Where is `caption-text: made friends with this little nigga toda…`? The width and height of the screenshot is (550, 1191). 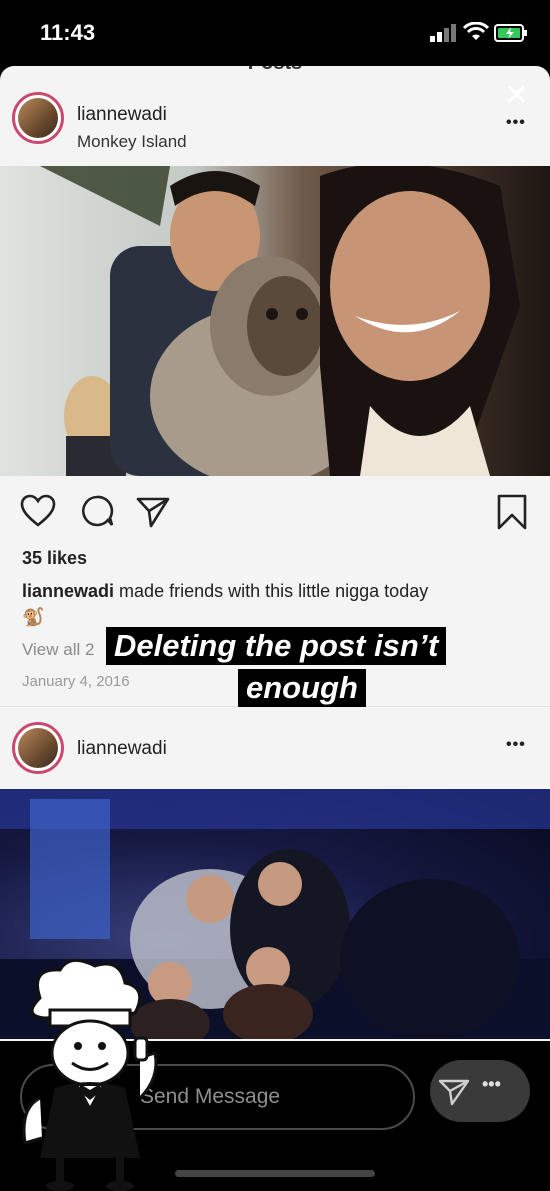
caption-text: made friends with this little nigga toda… is located at coordinates (274, 591).